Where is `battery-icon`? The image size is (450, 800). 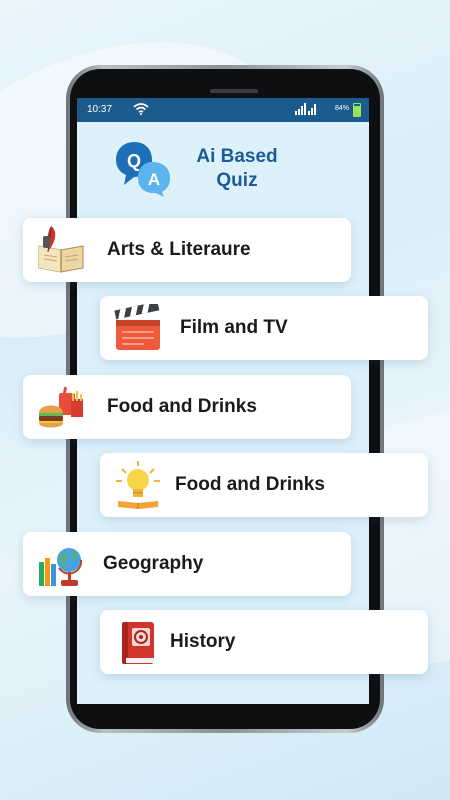
battery-icon is located at coordinates (357, 110).